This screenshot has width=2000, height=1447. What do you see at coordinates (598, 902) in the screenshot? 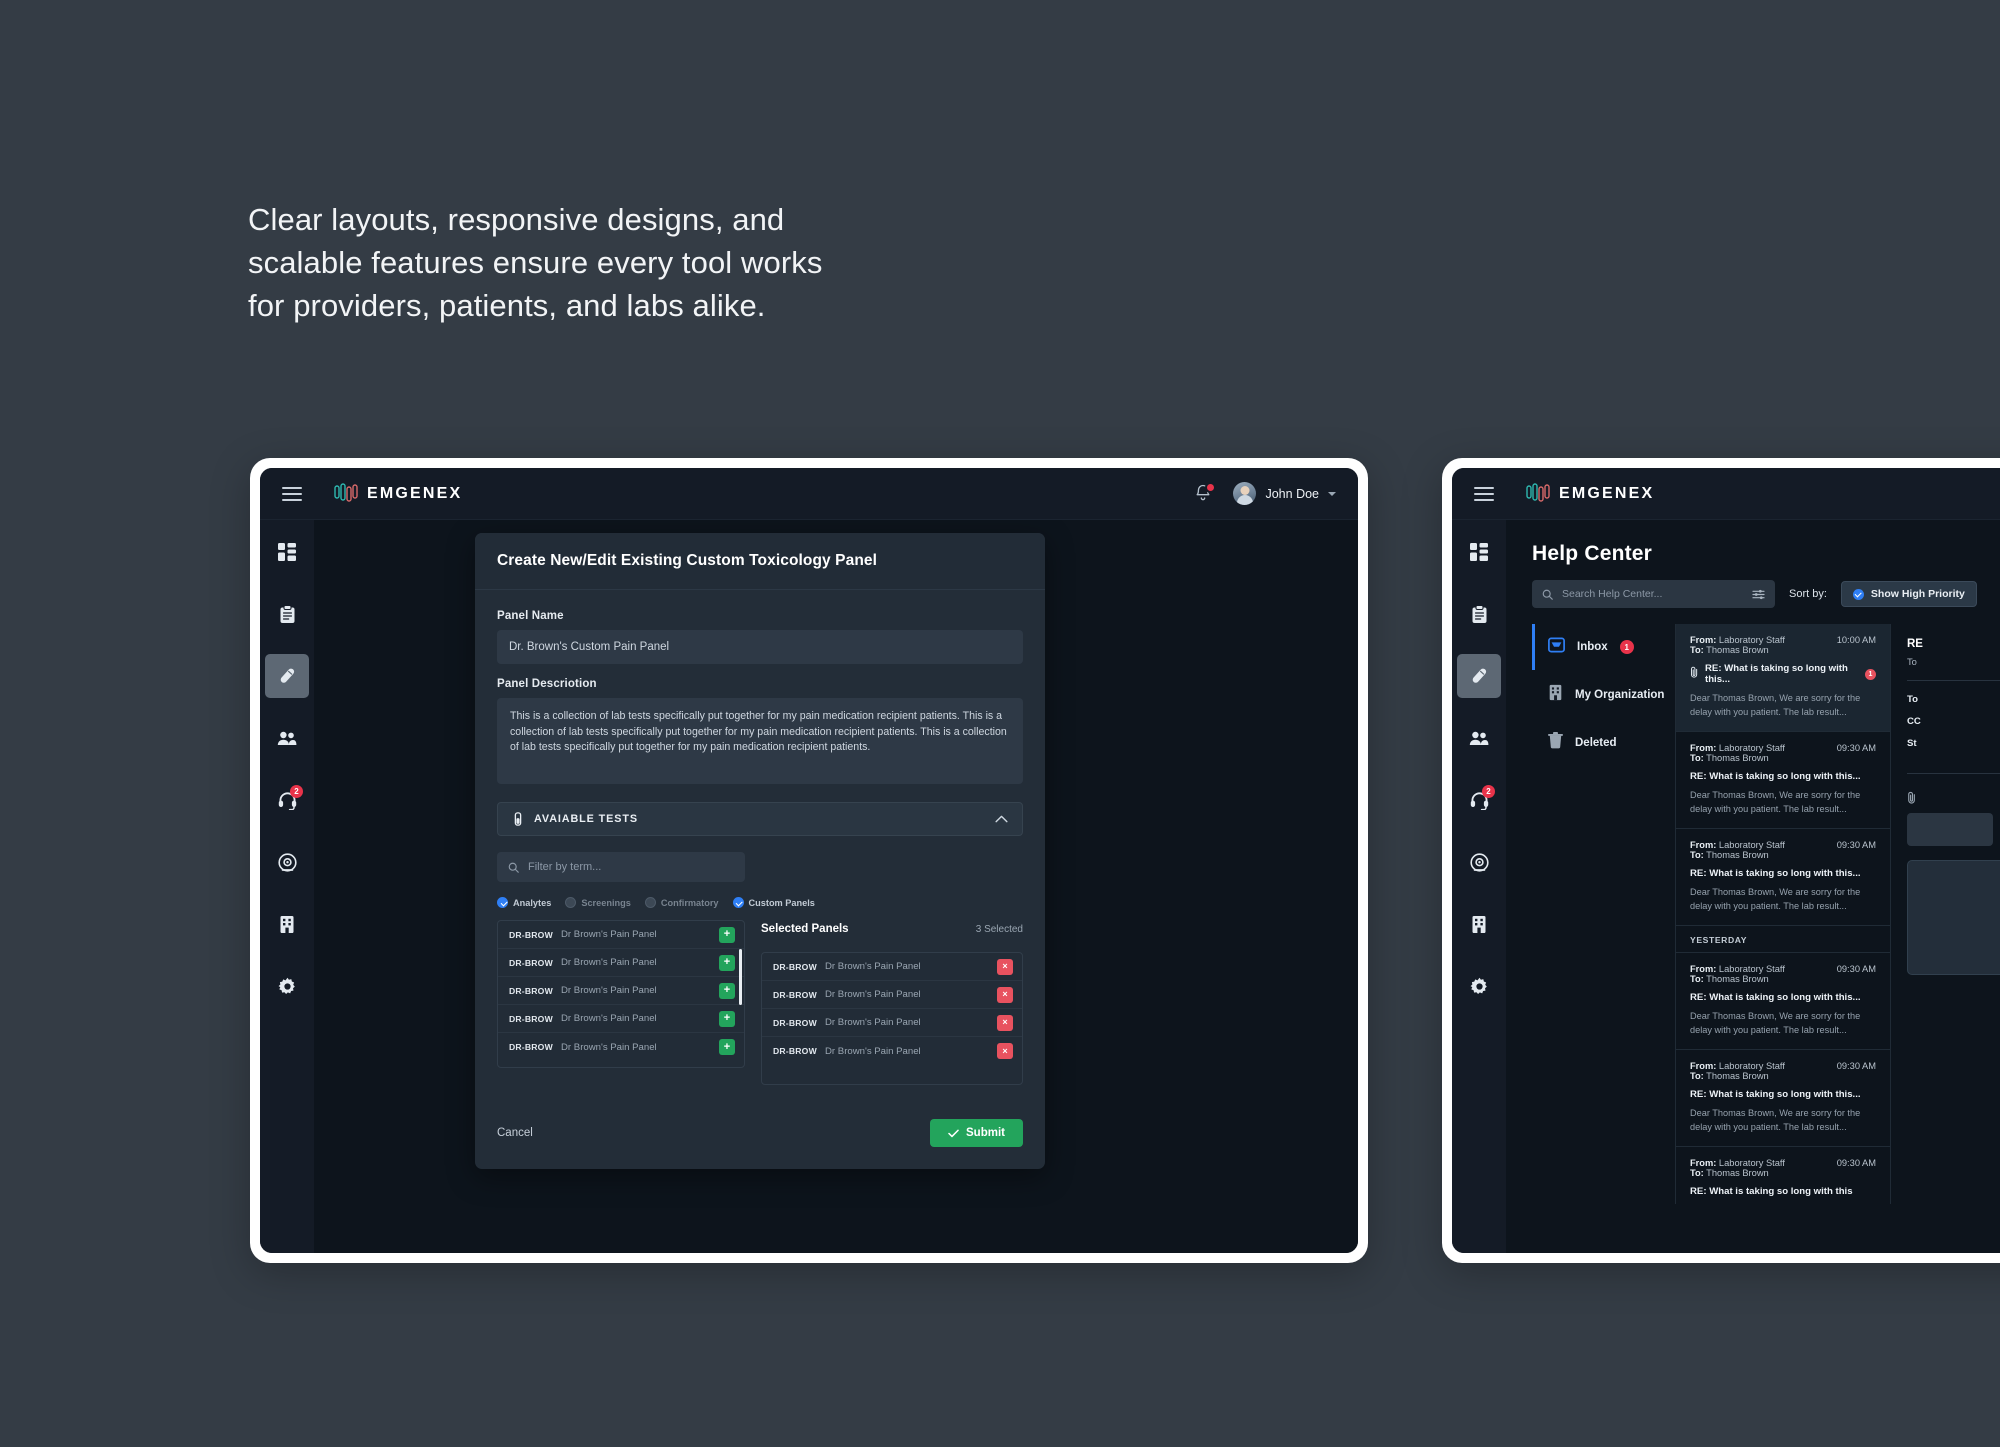
I see `checkbox-screenings: Screenings` at bounding box center [598, 902].